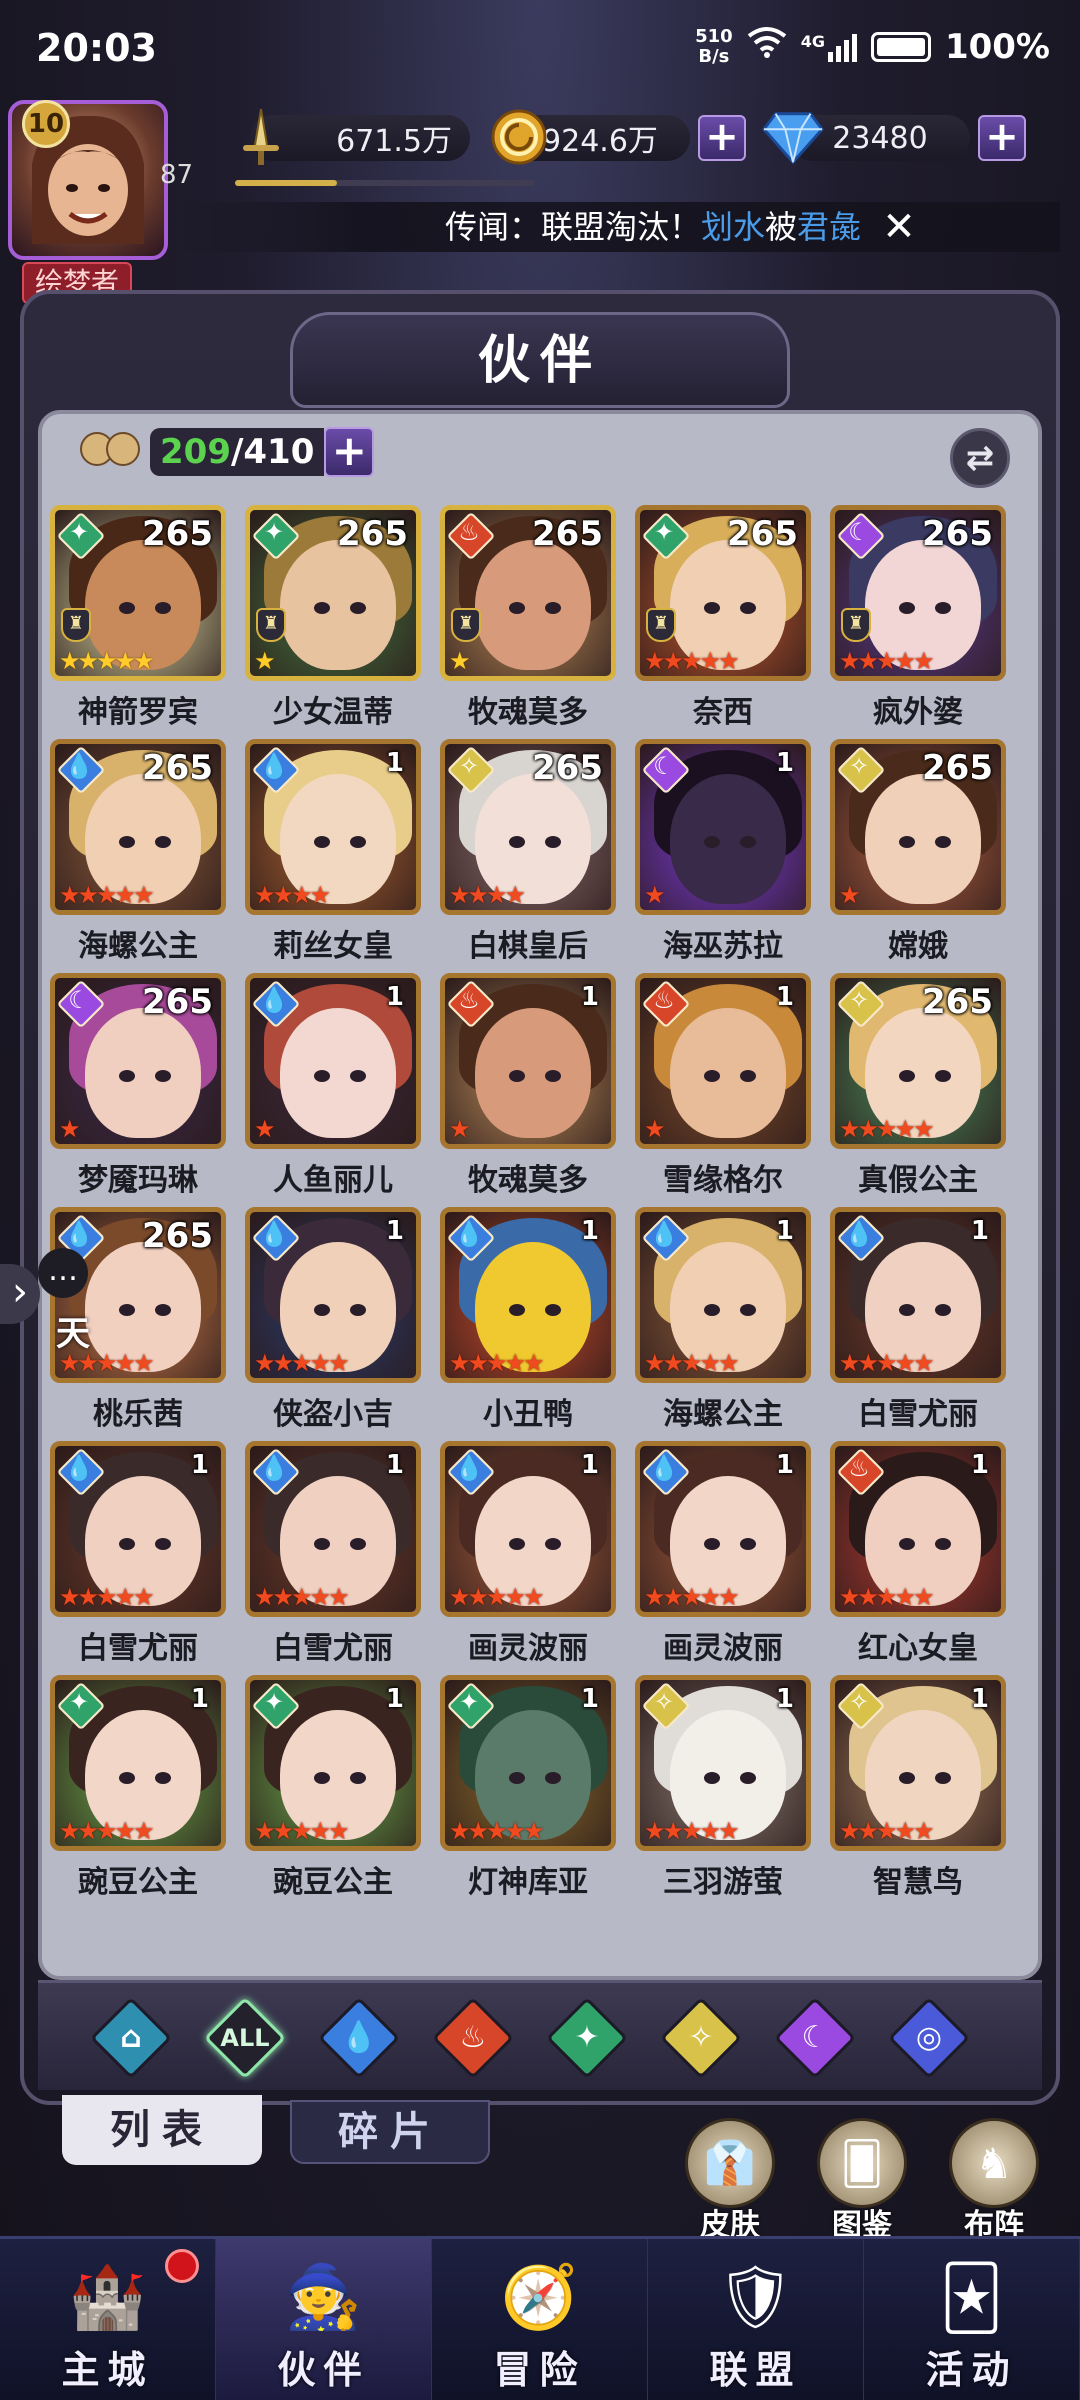  What do you see at coordinates (829, 47) in the screenshot?
I see `signal-icon: 4G` at bounding box center [829, 47].